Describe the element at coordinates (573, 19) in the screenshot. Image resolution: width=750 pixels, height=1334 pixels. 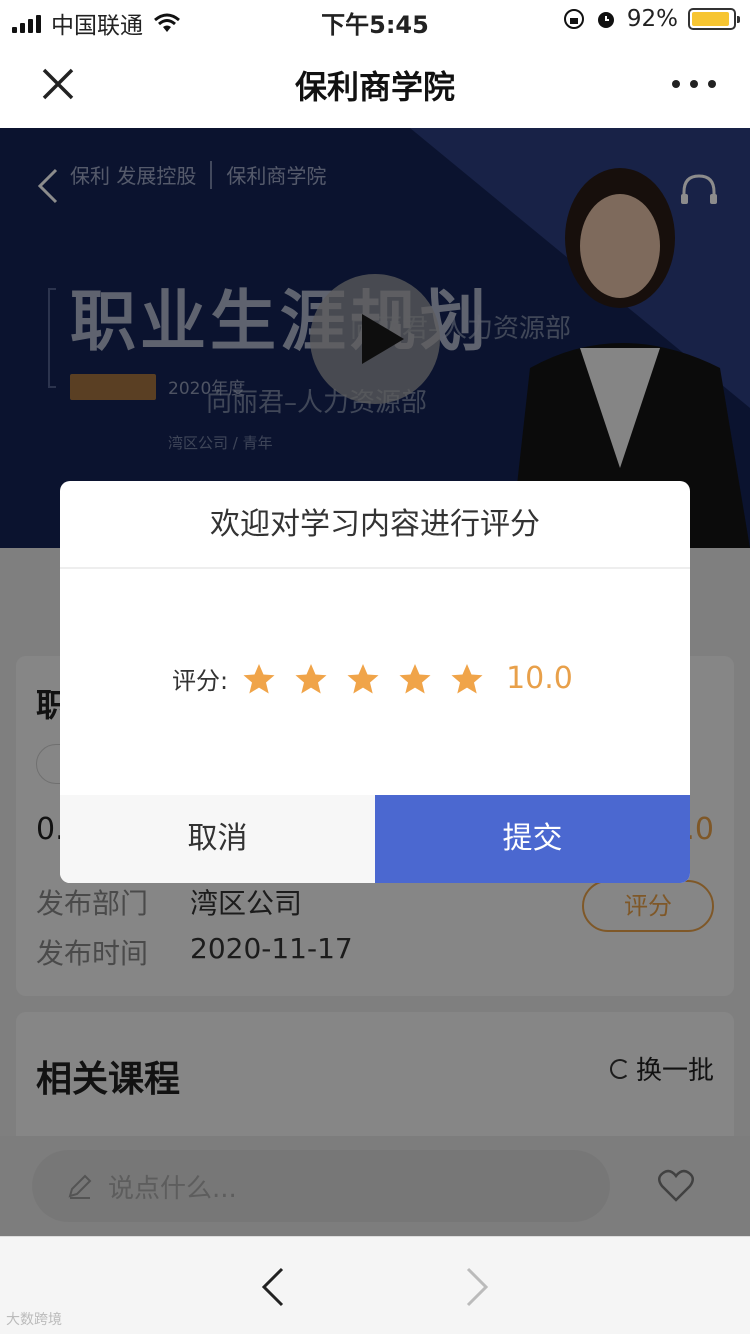
I see `rotation-lock-icon` at that location.